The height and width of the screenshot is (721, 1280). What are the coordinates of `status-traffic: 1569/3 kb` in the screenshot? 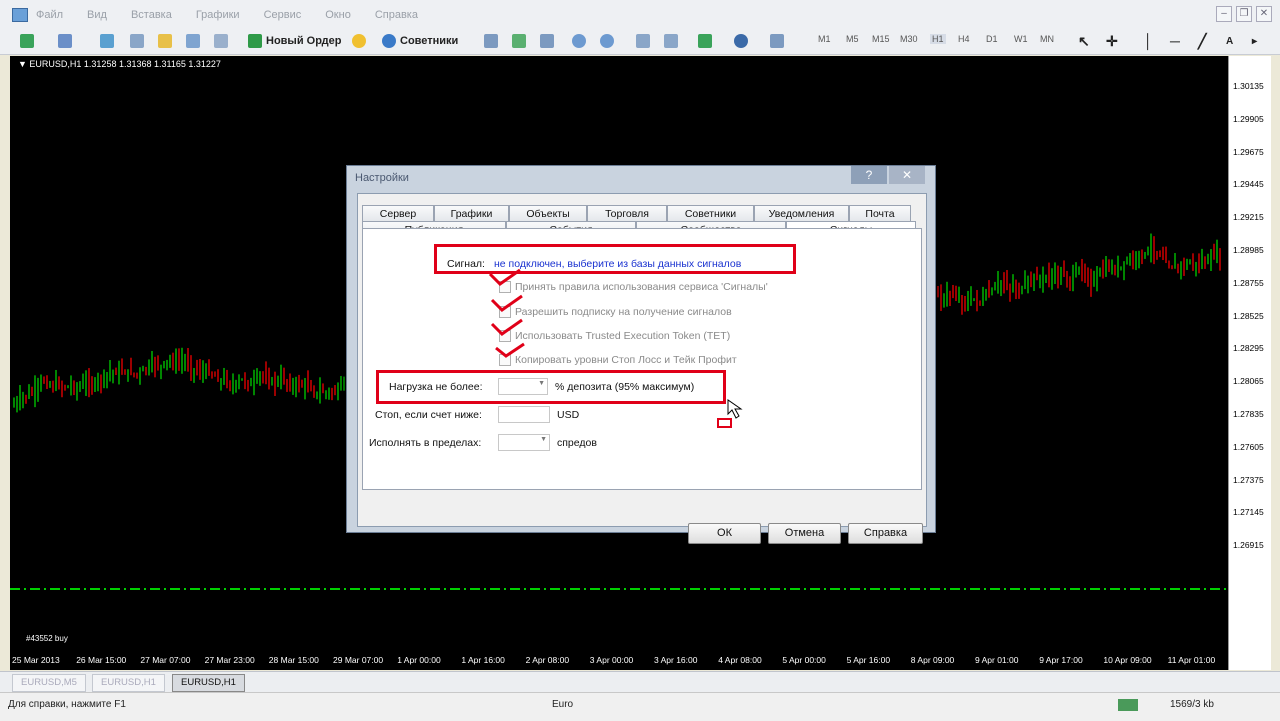 It's located at (1192, 704).